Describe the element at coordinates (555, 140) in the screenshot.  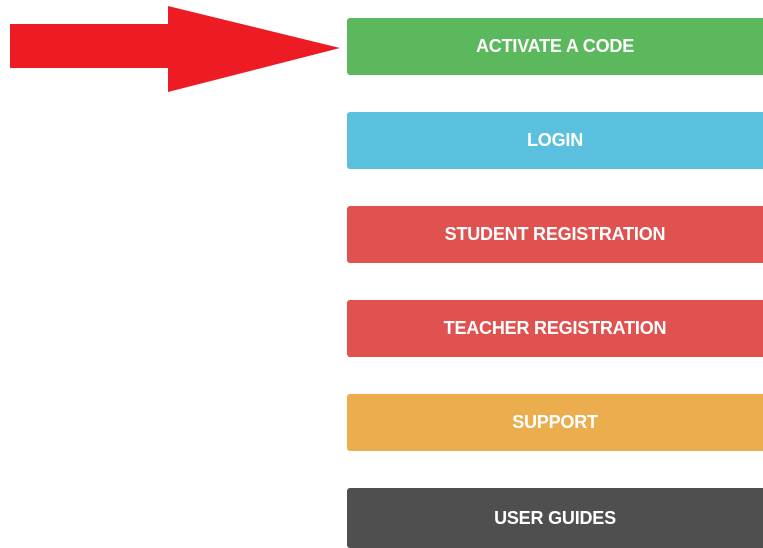
I see `login-button: LOGIN` at that location.